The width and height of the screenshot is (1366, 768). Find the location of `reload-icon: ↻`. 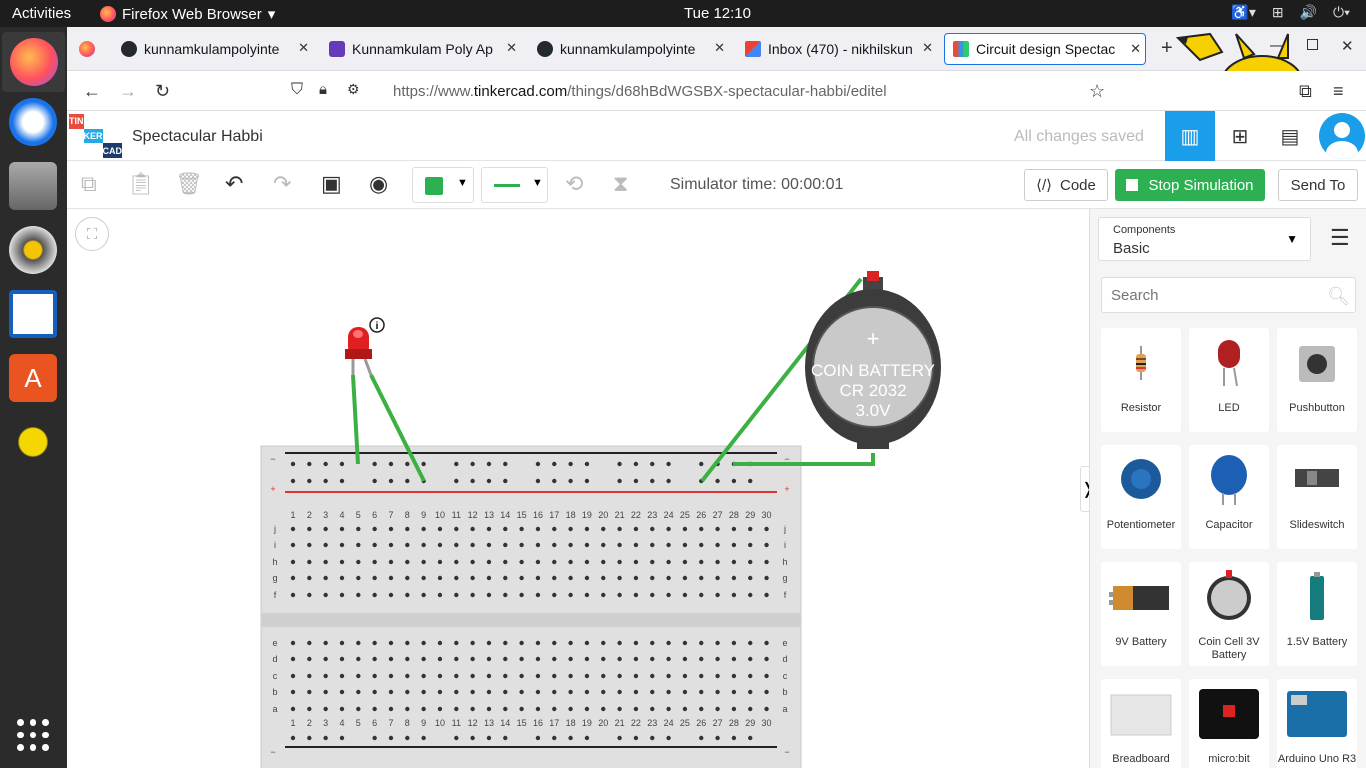

reload-icon: ↻ is located at coordinates (162, 91).